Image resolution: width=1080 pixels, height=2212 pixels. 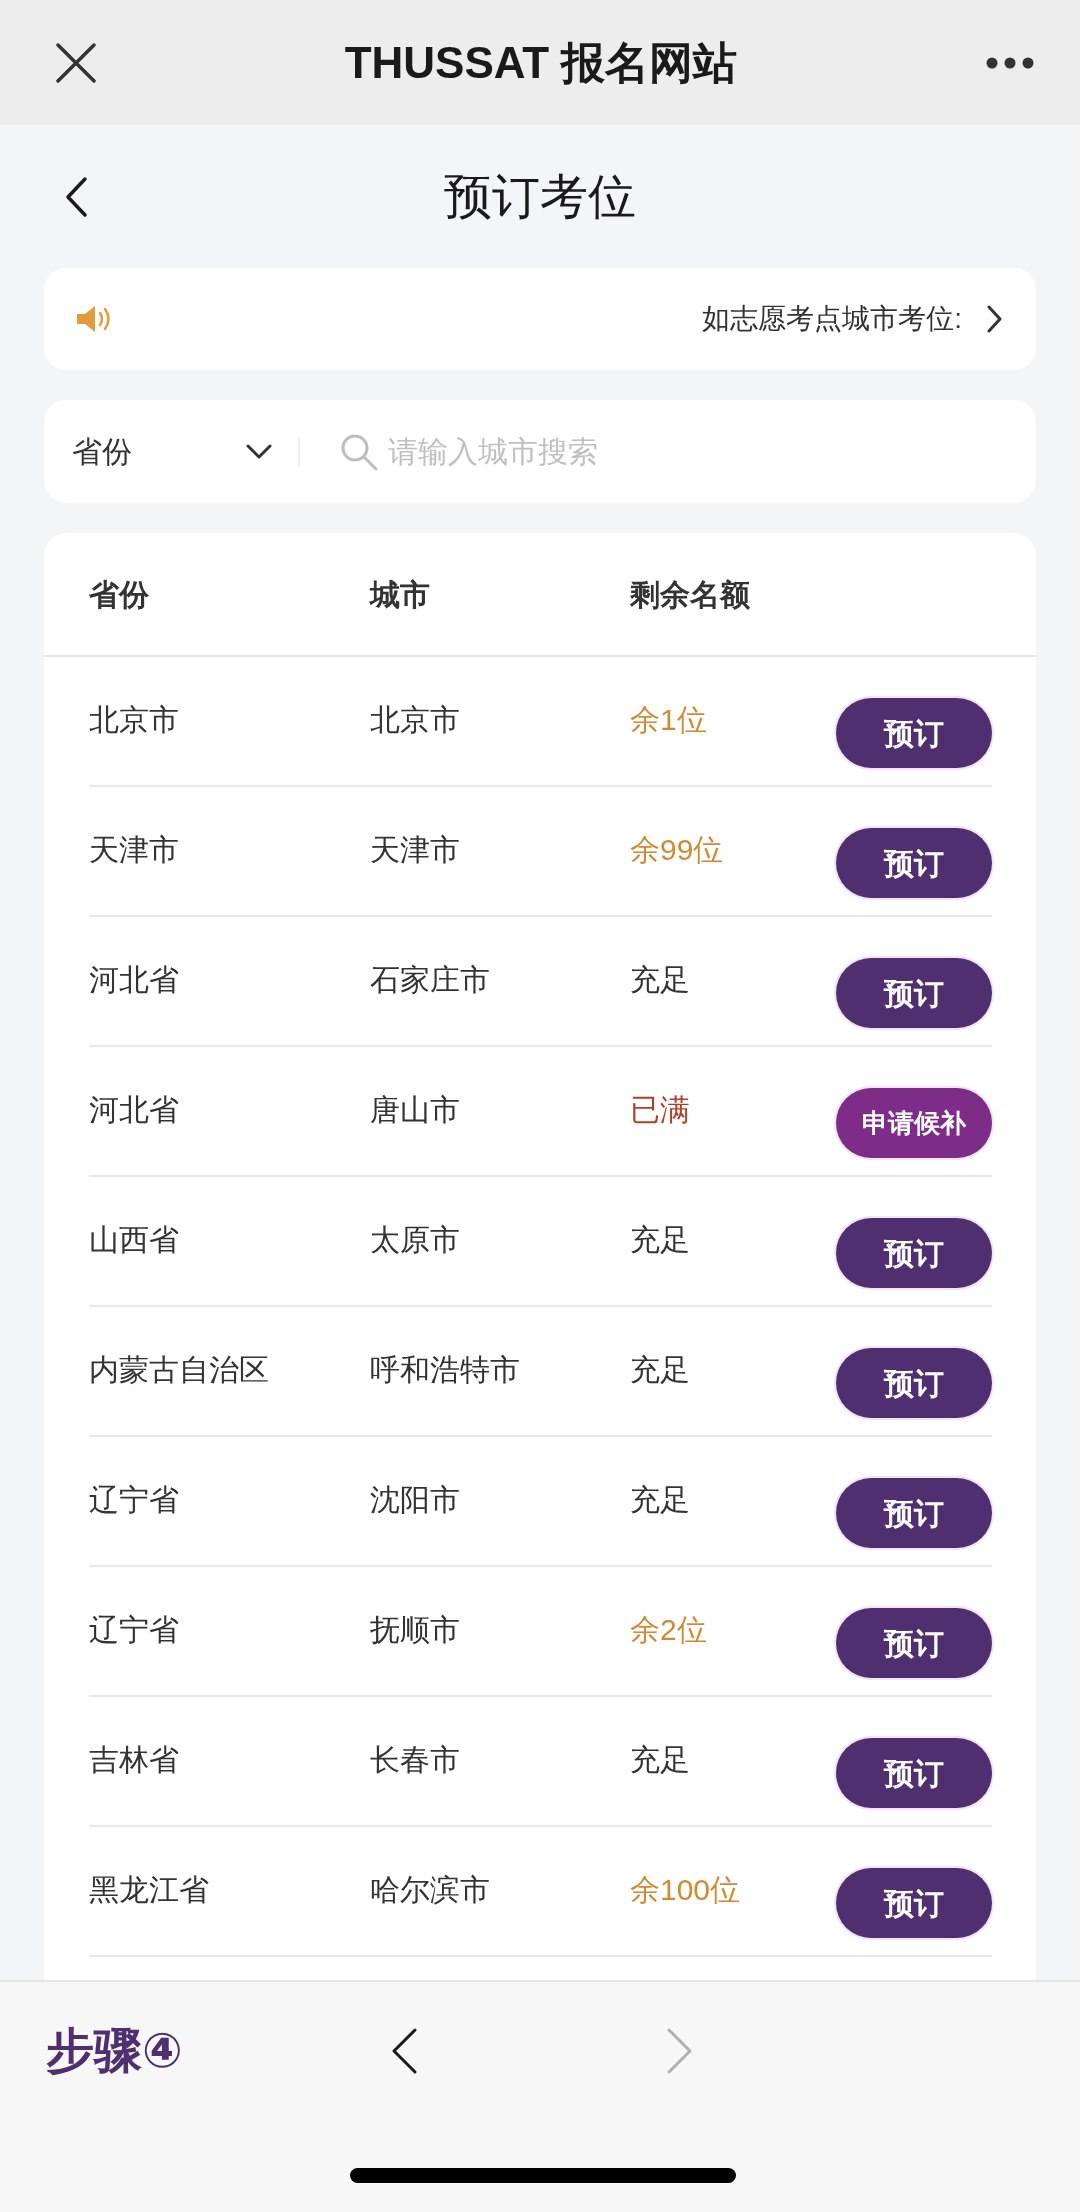 I want to click on province-name: 吉林省, so click(x=134, y=1760).